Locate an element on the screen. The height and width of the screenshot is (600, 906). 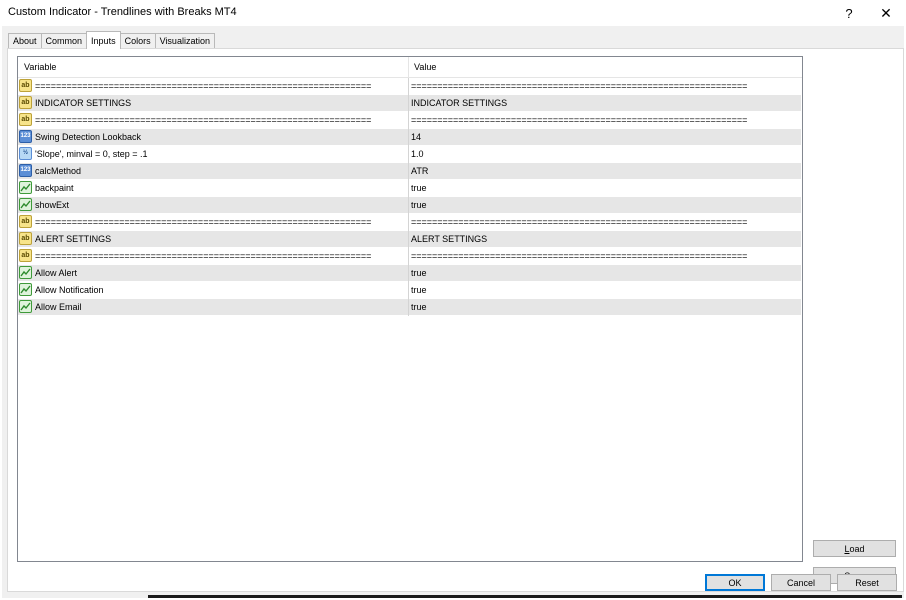
table-row: 123 calcMethod ATR is located at coordinates (409, 171).